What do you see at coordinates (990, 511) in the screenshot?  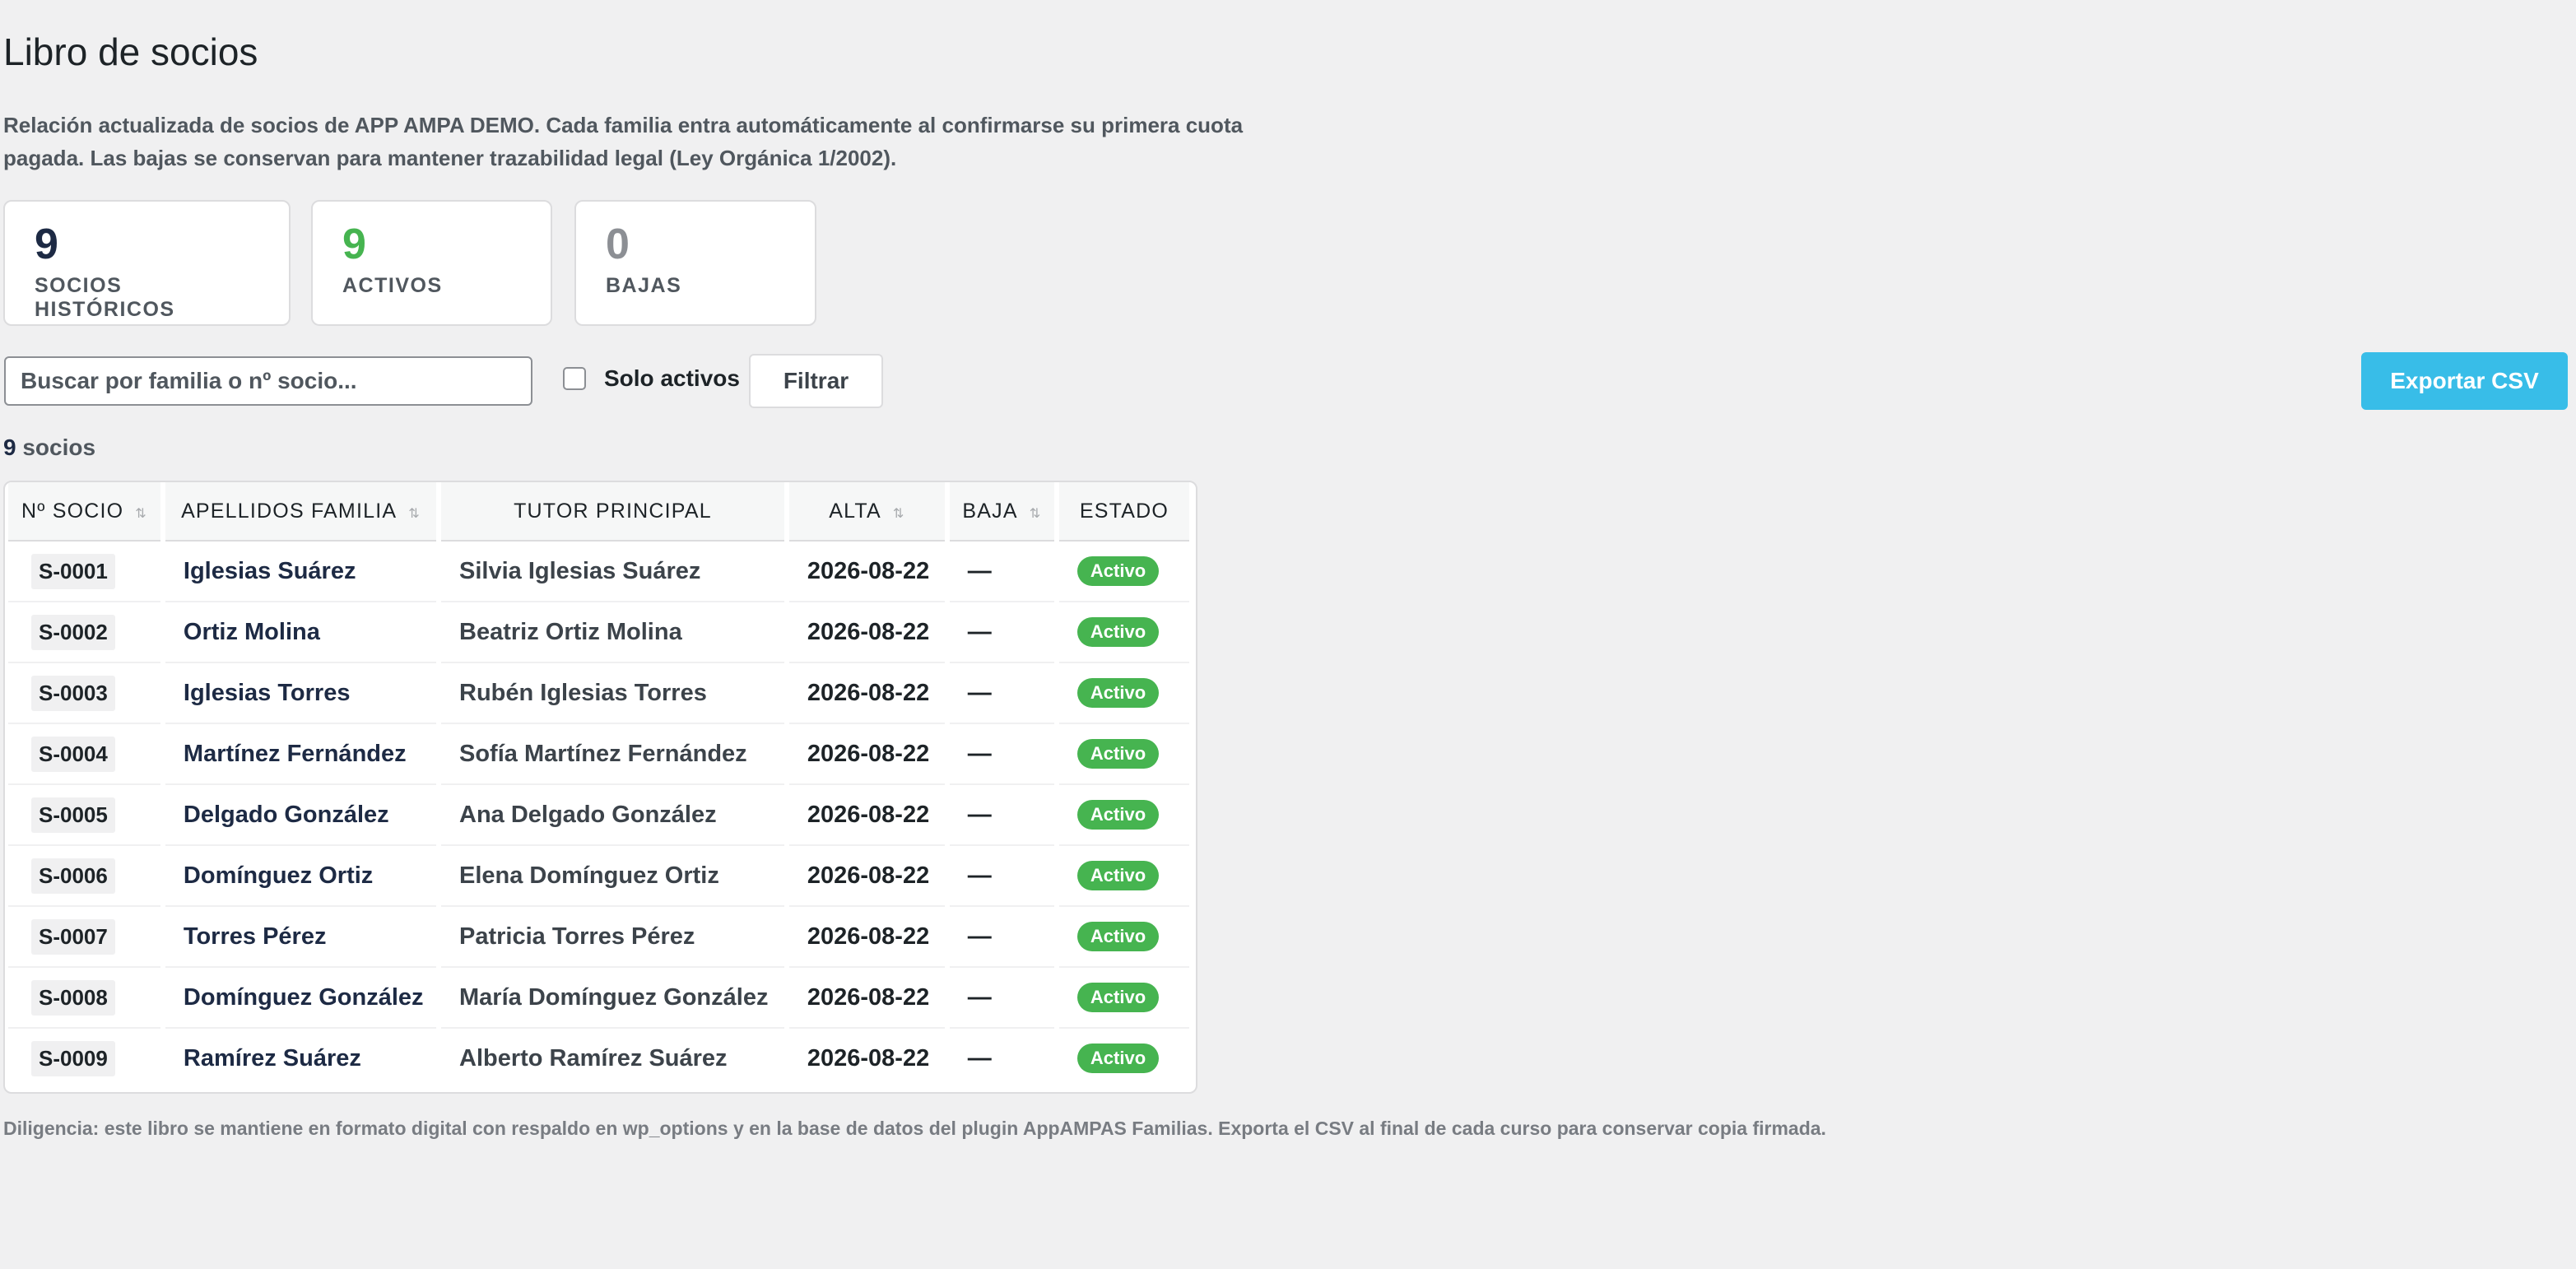 I see `th-baja-label: BAJA` at bounding box center [990, 511].